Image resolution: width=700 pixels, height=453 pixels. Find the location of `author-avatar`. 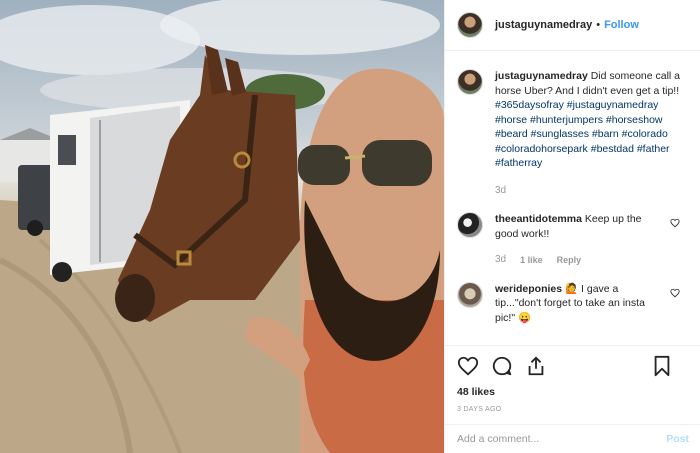

author-avatar is located at coordinates (470, 25).